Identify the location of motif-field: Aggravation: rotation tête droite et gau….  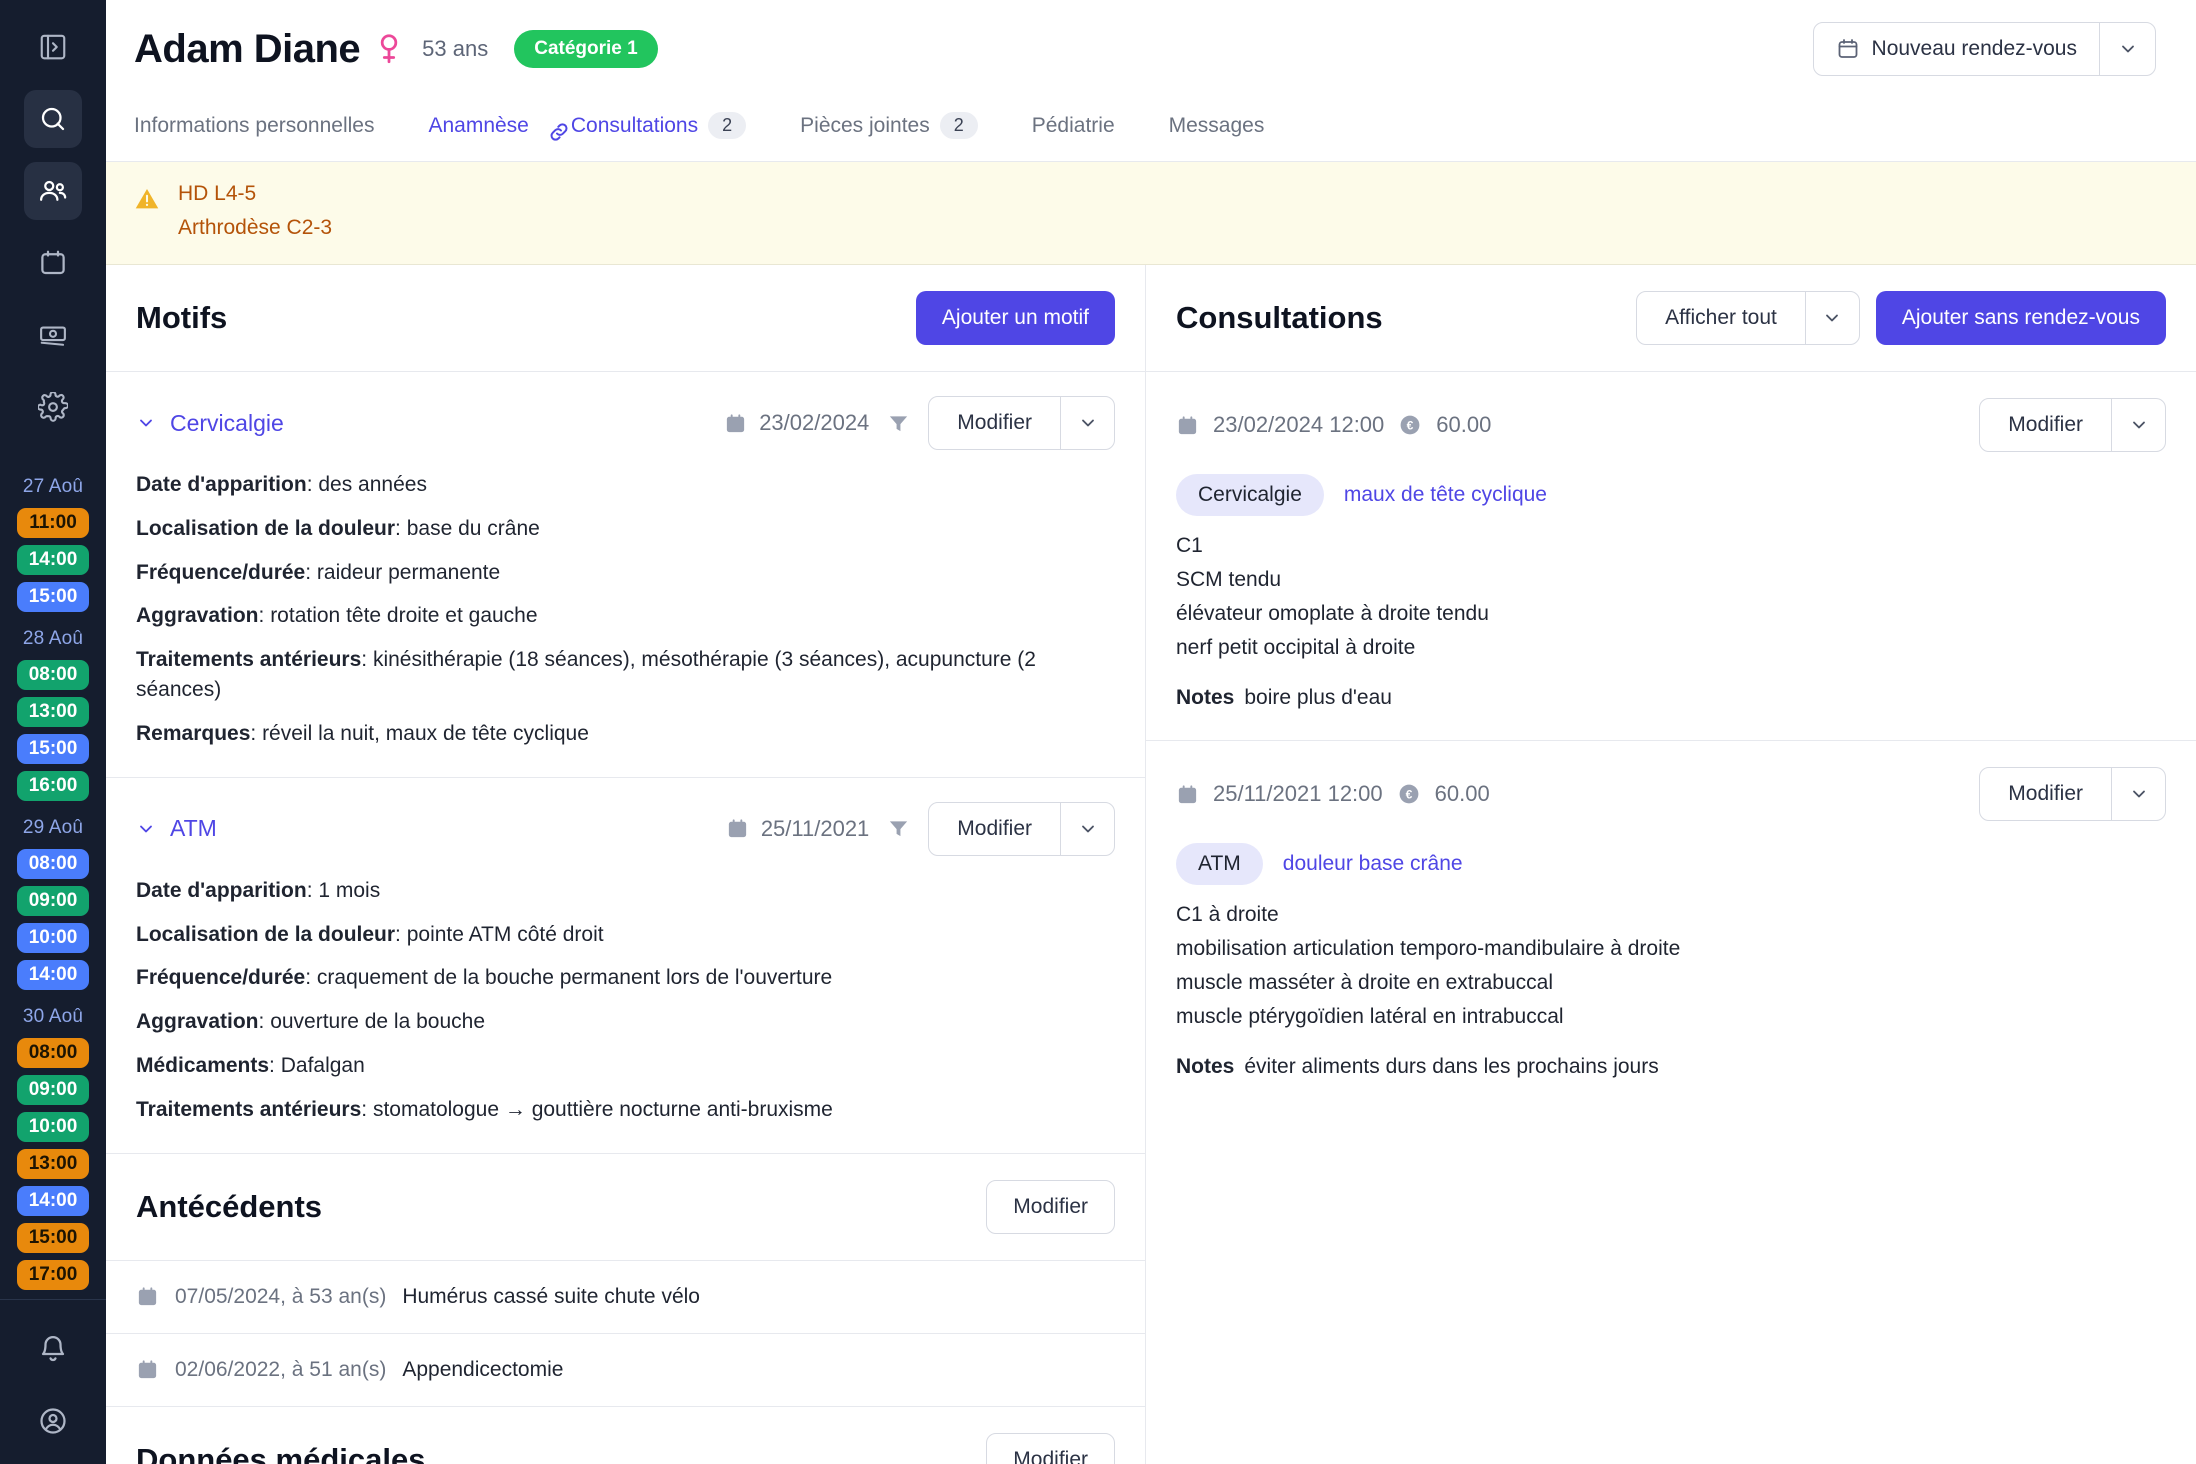
(337, 616).